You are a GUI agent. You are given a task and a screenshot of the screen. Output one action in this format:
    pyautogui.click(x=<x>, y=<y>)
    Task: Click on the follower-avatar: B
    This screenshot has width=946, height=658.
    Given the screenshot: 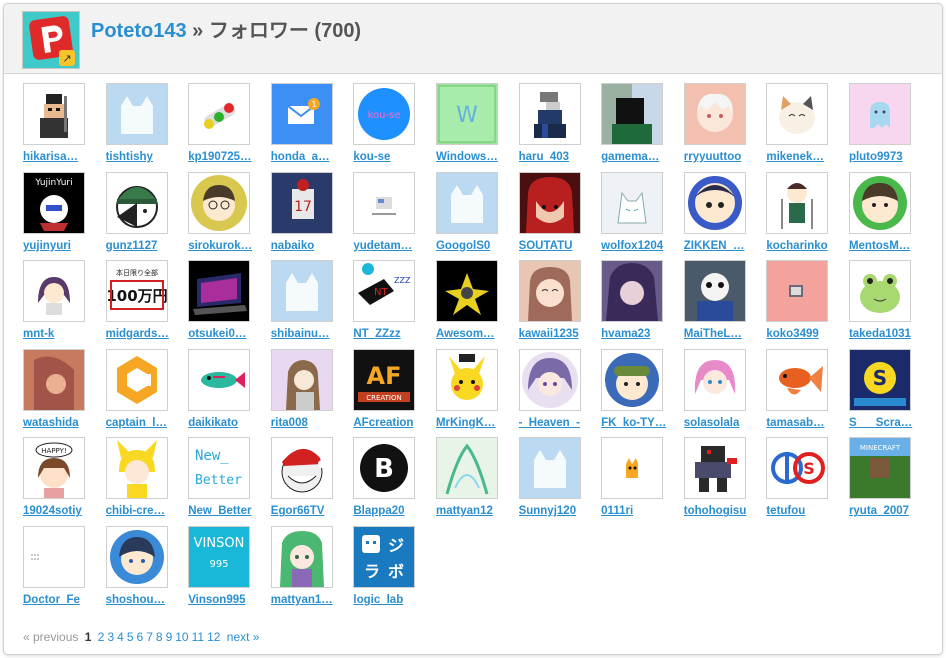 What is the action you would take?
    pyautogui.click(x=384, y=468)
    